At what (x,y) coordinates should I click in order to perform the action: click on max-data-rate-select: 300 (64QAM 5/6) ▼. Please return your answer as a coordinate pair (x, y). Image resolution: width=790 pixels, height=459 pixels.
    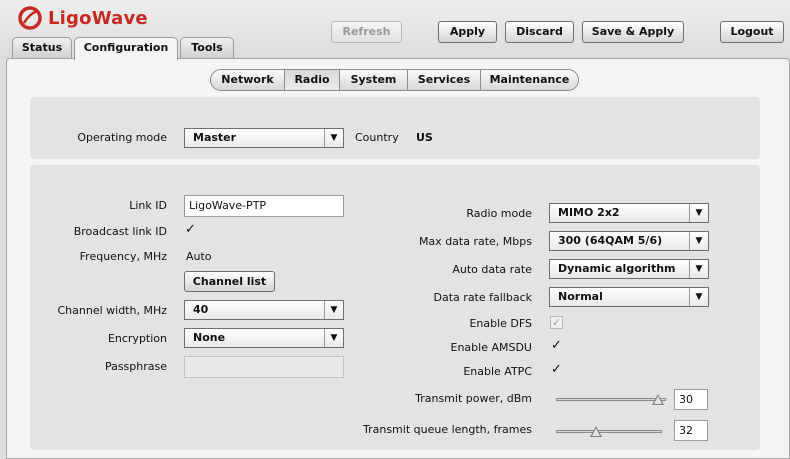
    Looking at the image, I should click on (629, 241).